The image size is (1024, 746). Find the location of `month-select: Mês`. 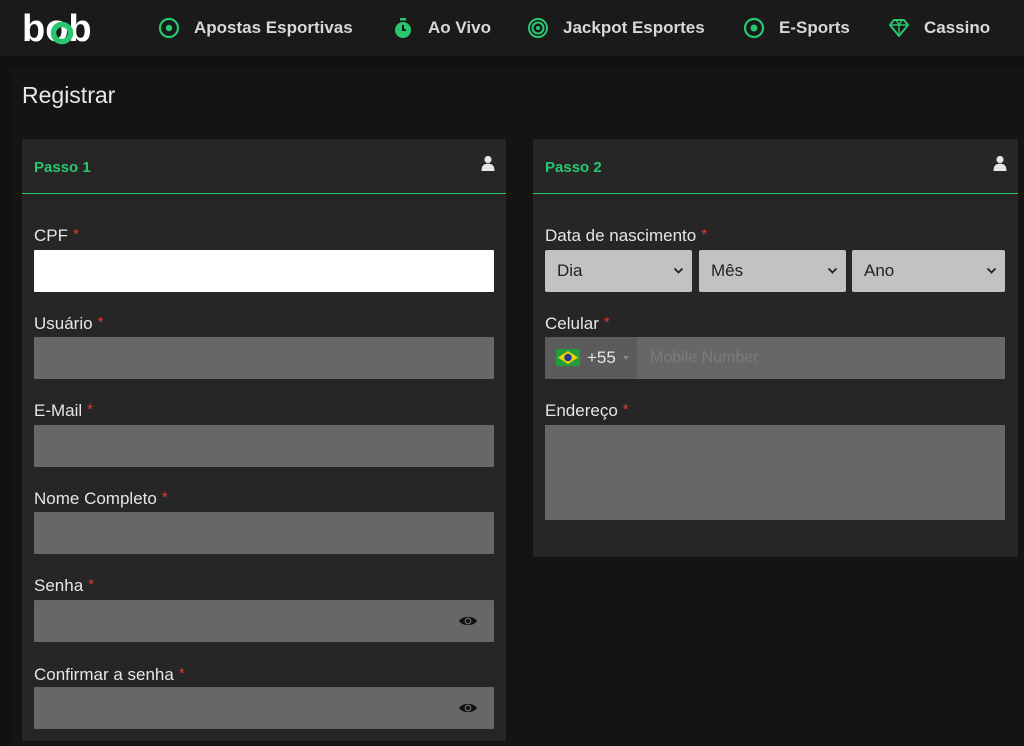

month-select: Mês is located at coordinates (772, 271).